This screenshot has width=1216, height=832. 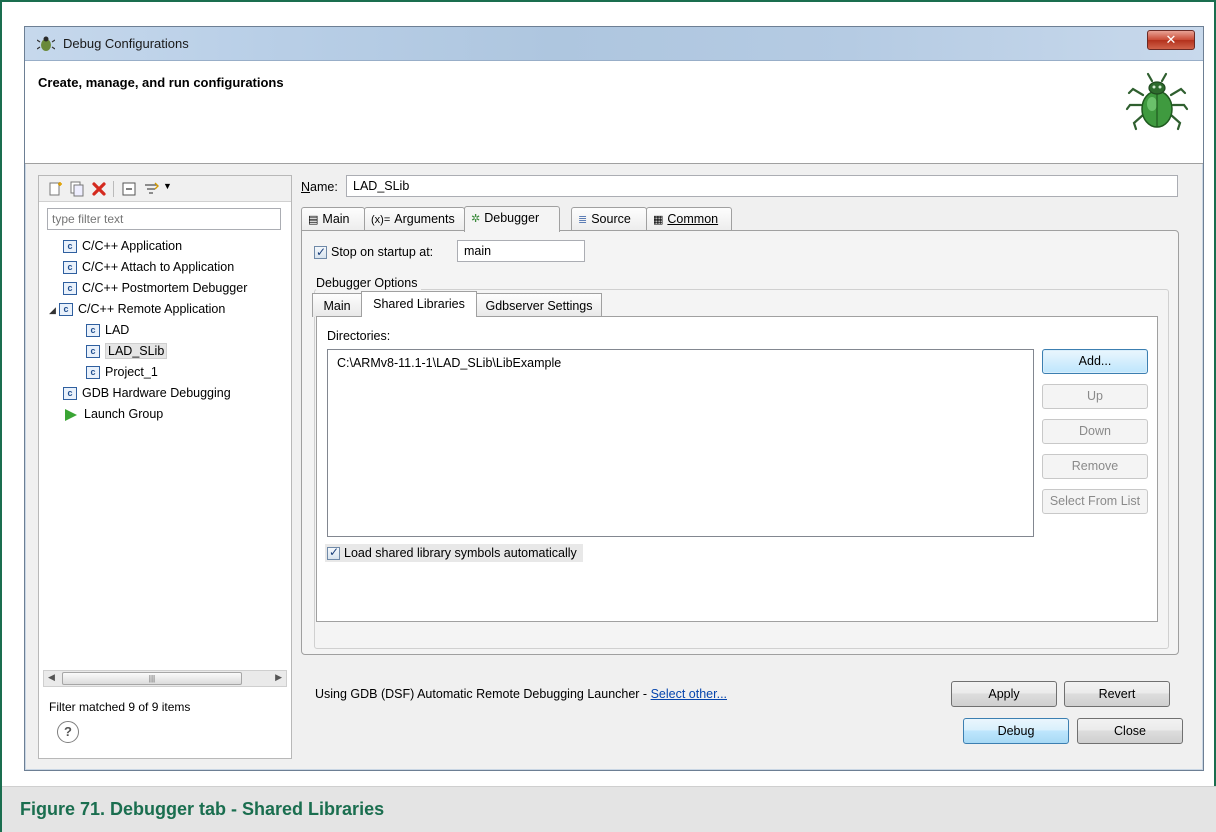 What do you see at coordinates (1095, 431) in the screenshot?
I see `down-button: Down` at bounding box center [1095, 431].